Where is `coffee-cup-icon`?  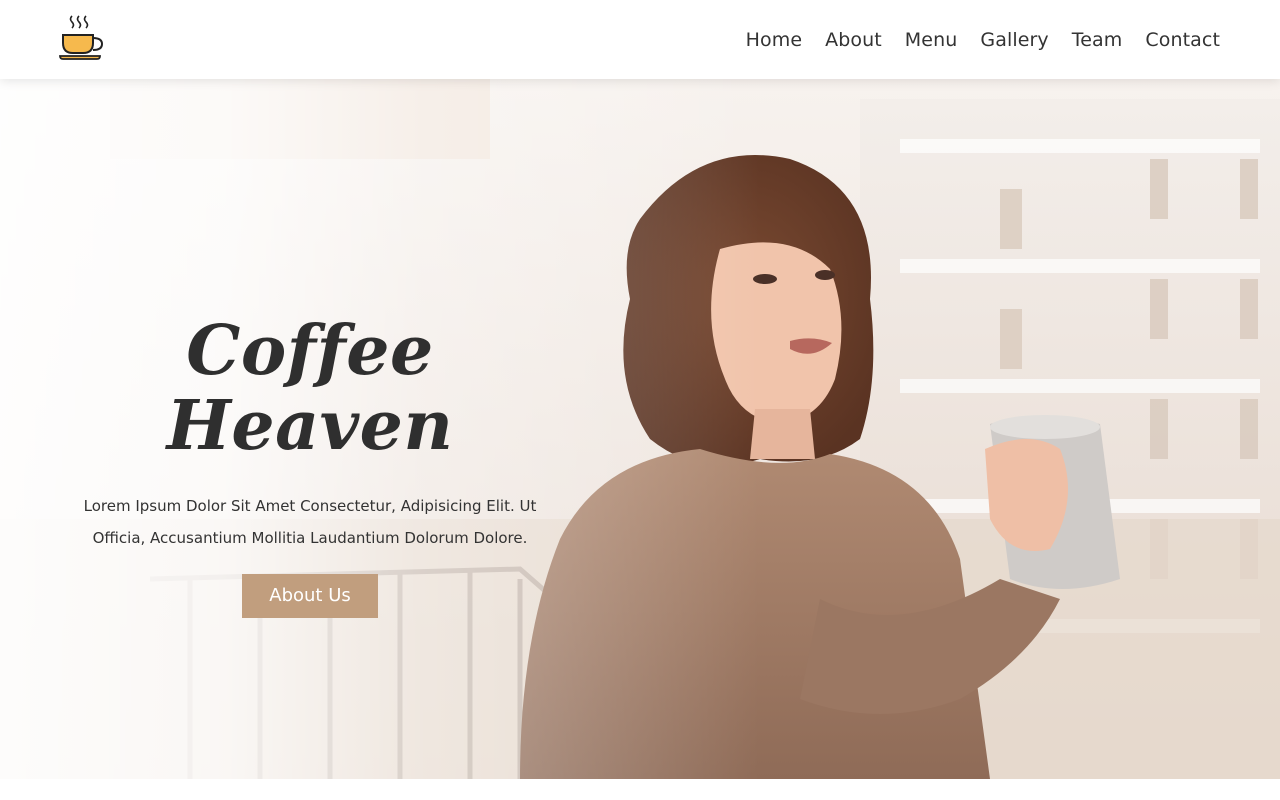 coffee-cup-icon is located at coordinates (83, 38).